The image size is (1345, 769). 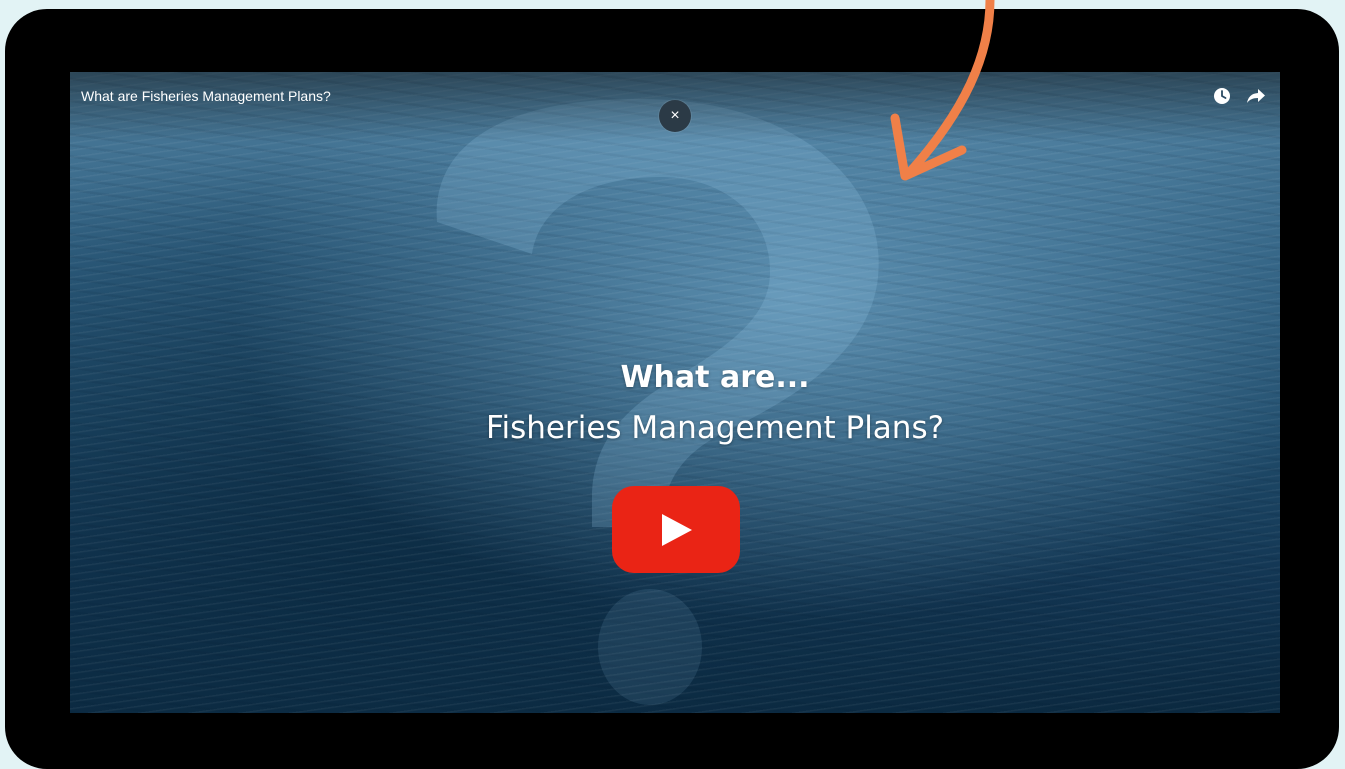 What do you see at coordinates (1256, 96) in the screenshot?
I see `share-arrow-icon` at bounding box center [1256, 96].